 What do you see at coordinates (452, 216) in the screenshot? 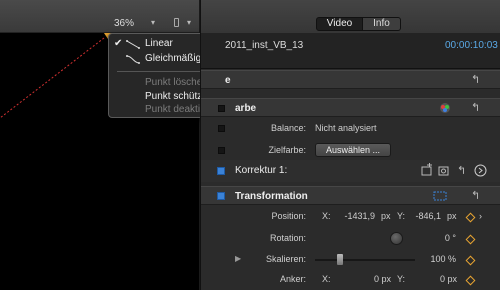
I see `position-y-unit: px` at bounding box center [452, 216].